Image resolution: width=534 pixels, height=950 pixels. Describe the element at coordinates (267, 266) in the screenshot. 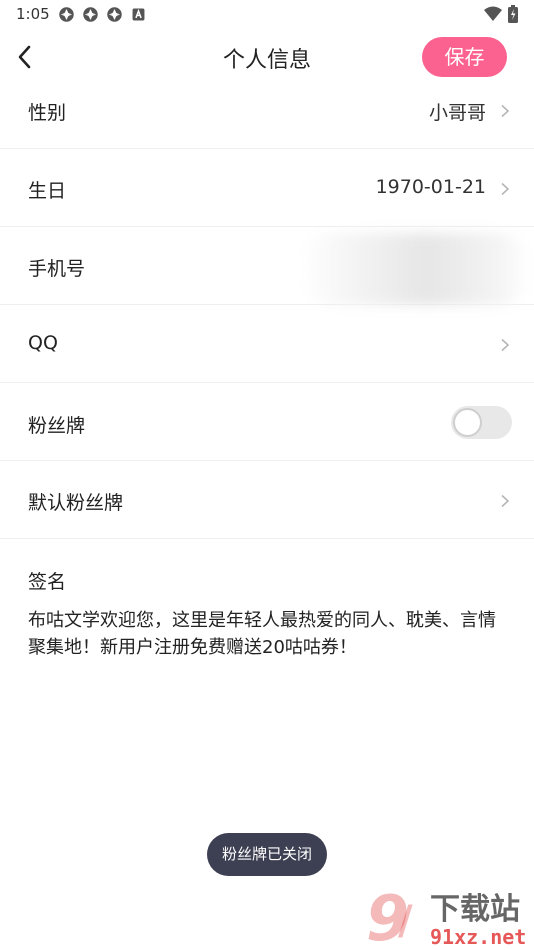

I see `phone-row: 手机号` at that location.